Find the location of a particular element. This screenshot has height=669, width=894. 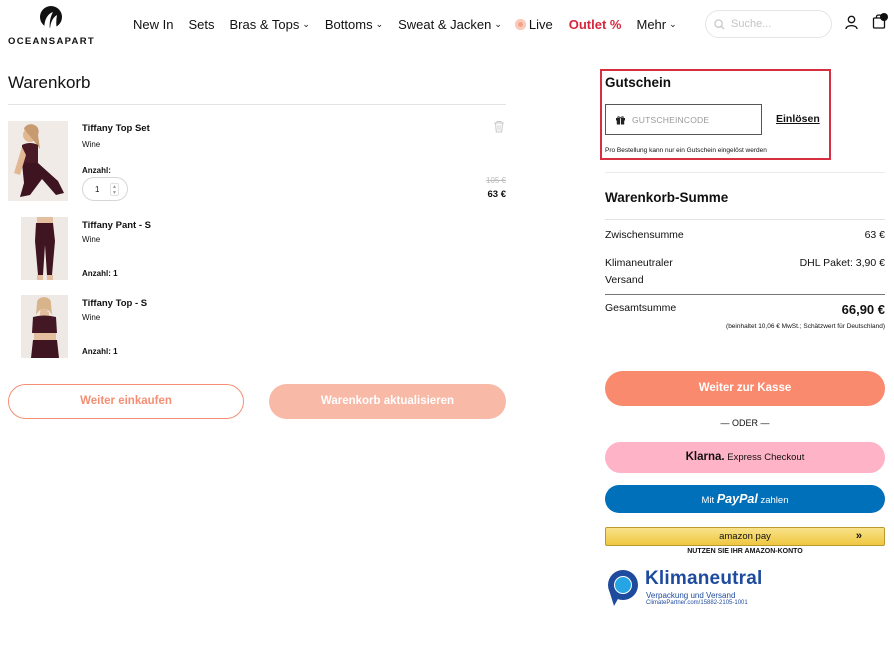

paypal-logo: PayPal is located at coordinates (737, 499).